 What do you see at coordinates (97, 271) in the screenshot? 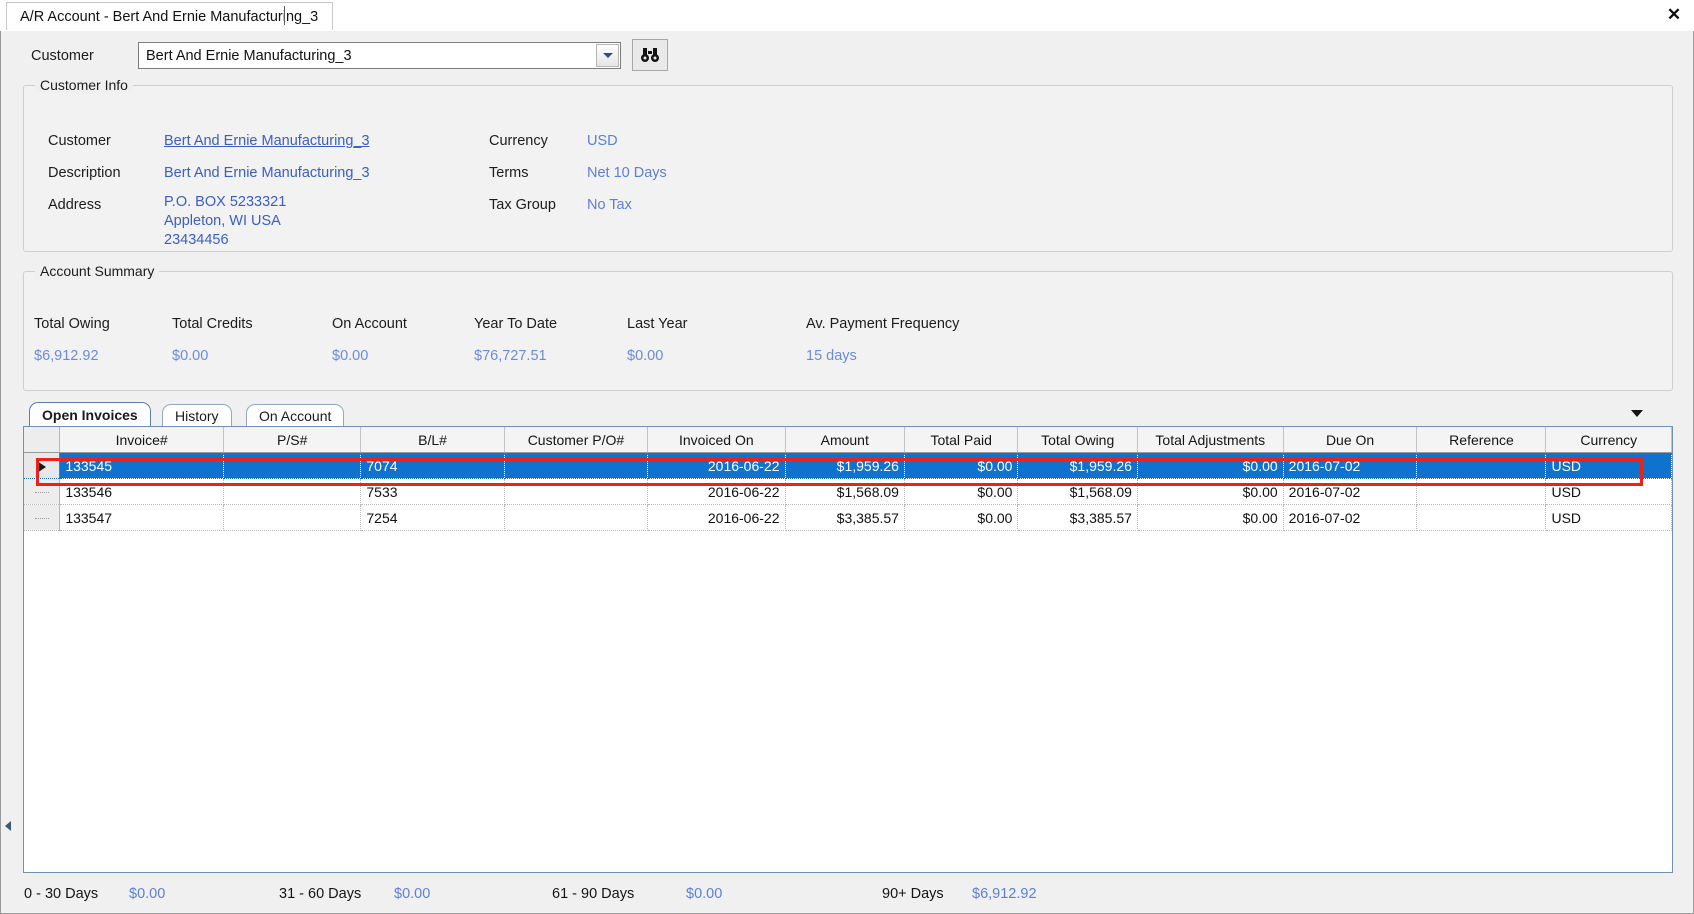
I see `account-summary-title: Account Summary` at bounding box center [97, 271].